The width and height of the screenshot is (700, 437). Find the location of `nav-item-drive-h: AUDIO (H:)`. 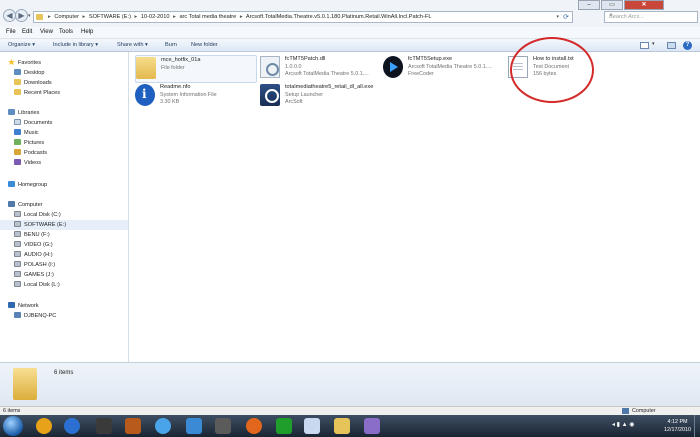

nav-item-drive-h: AUDIO (H:) is located at coordinates (33, 254).